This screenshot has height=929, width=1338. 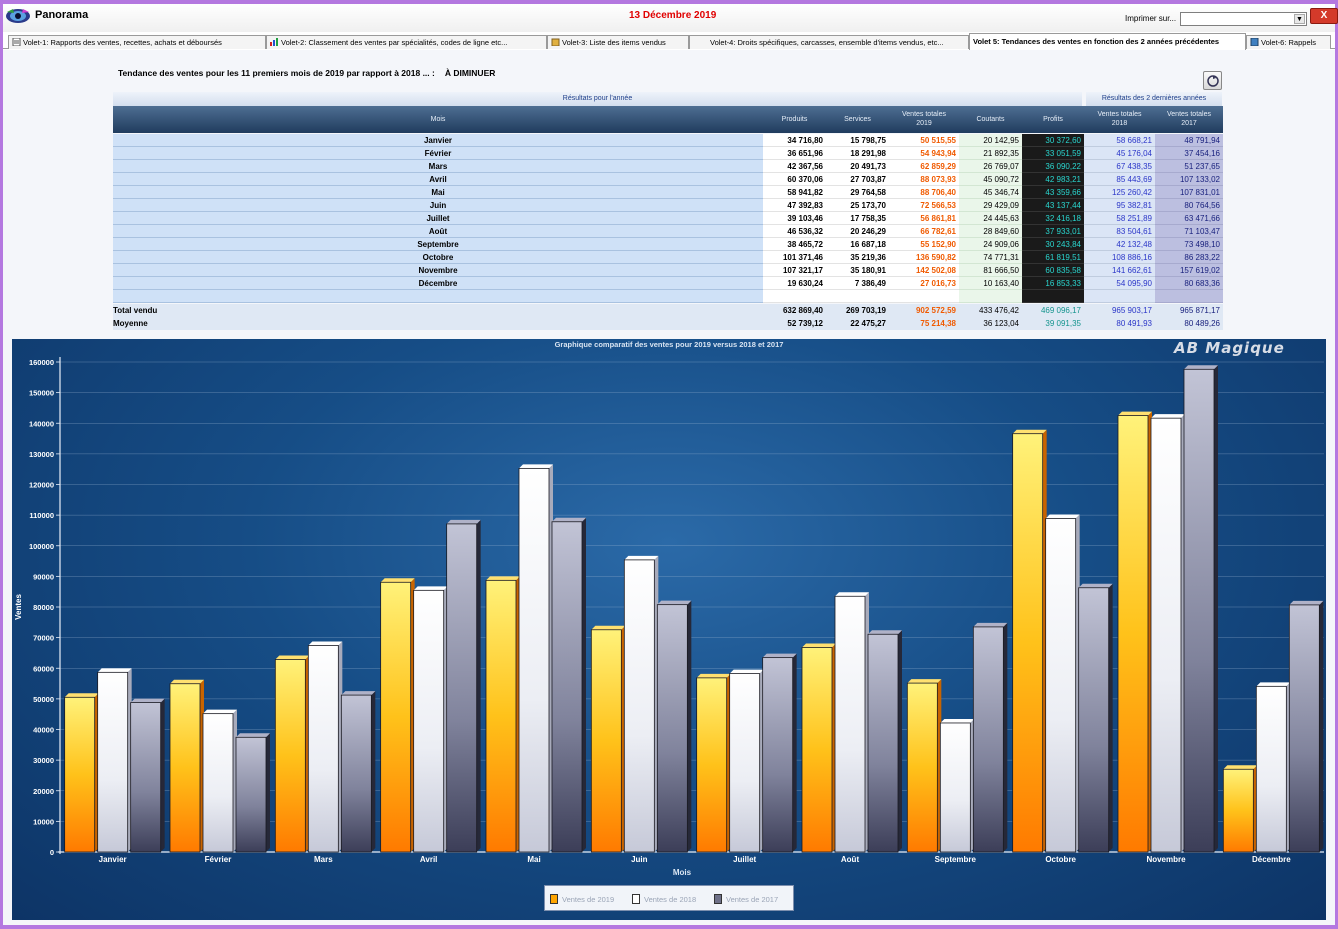 What do you see at coordinates (1119, 119) in the screenshot?
I see `col-header-vt2018: Ventes totales 2018` at bounding box center [1119, 119].